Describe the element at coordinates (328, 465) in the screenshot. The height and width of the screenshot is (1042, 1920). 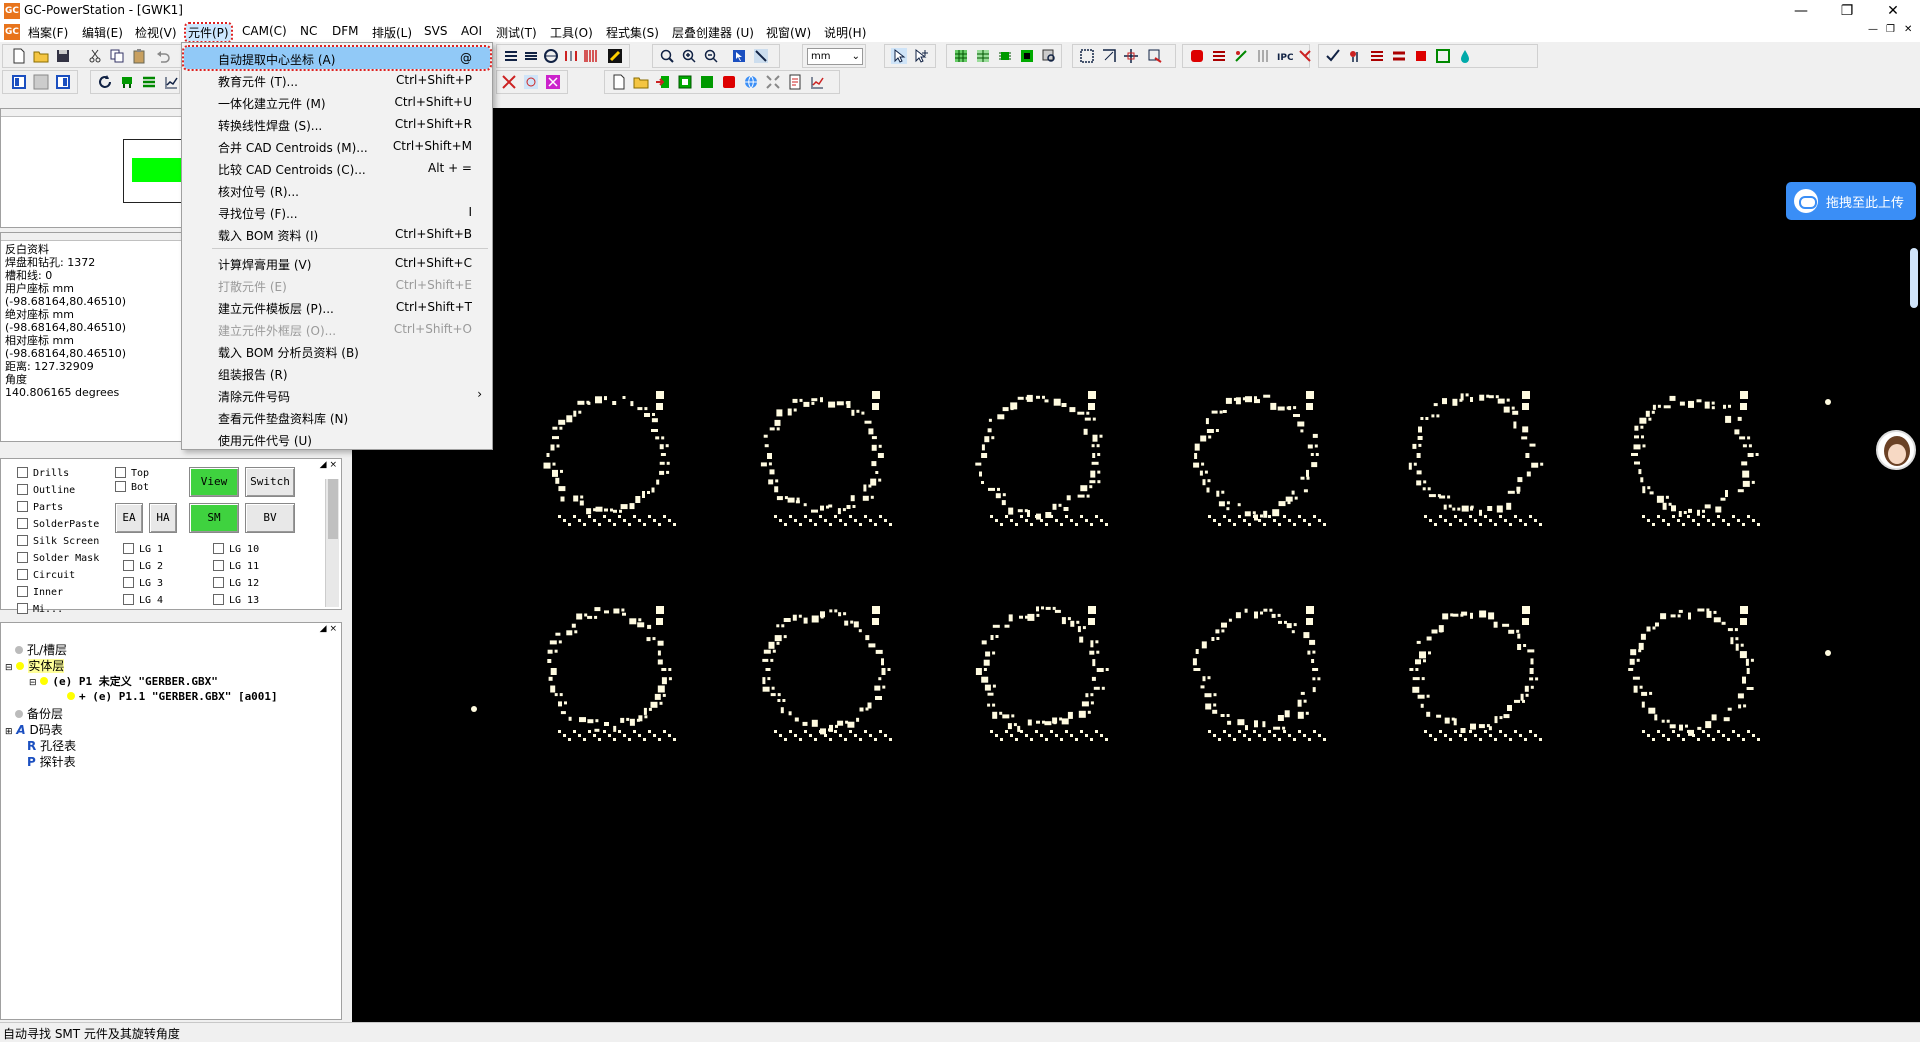
I see `panel-close-icon: ◢ ×` at that location.